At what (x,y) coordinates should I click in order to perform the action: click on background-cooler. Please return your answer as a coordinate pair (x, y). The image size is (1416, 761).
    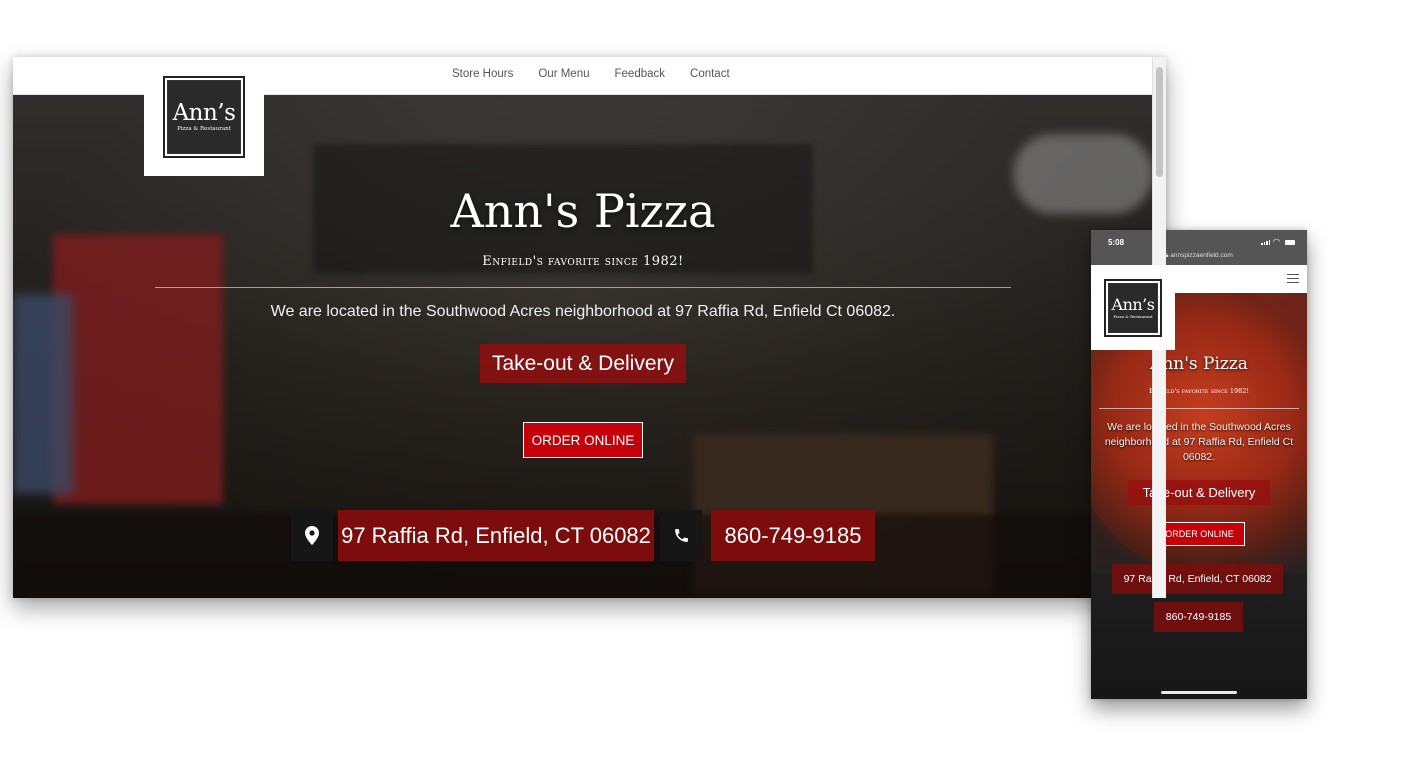
    Looking at the image, I should click on (138, 369).